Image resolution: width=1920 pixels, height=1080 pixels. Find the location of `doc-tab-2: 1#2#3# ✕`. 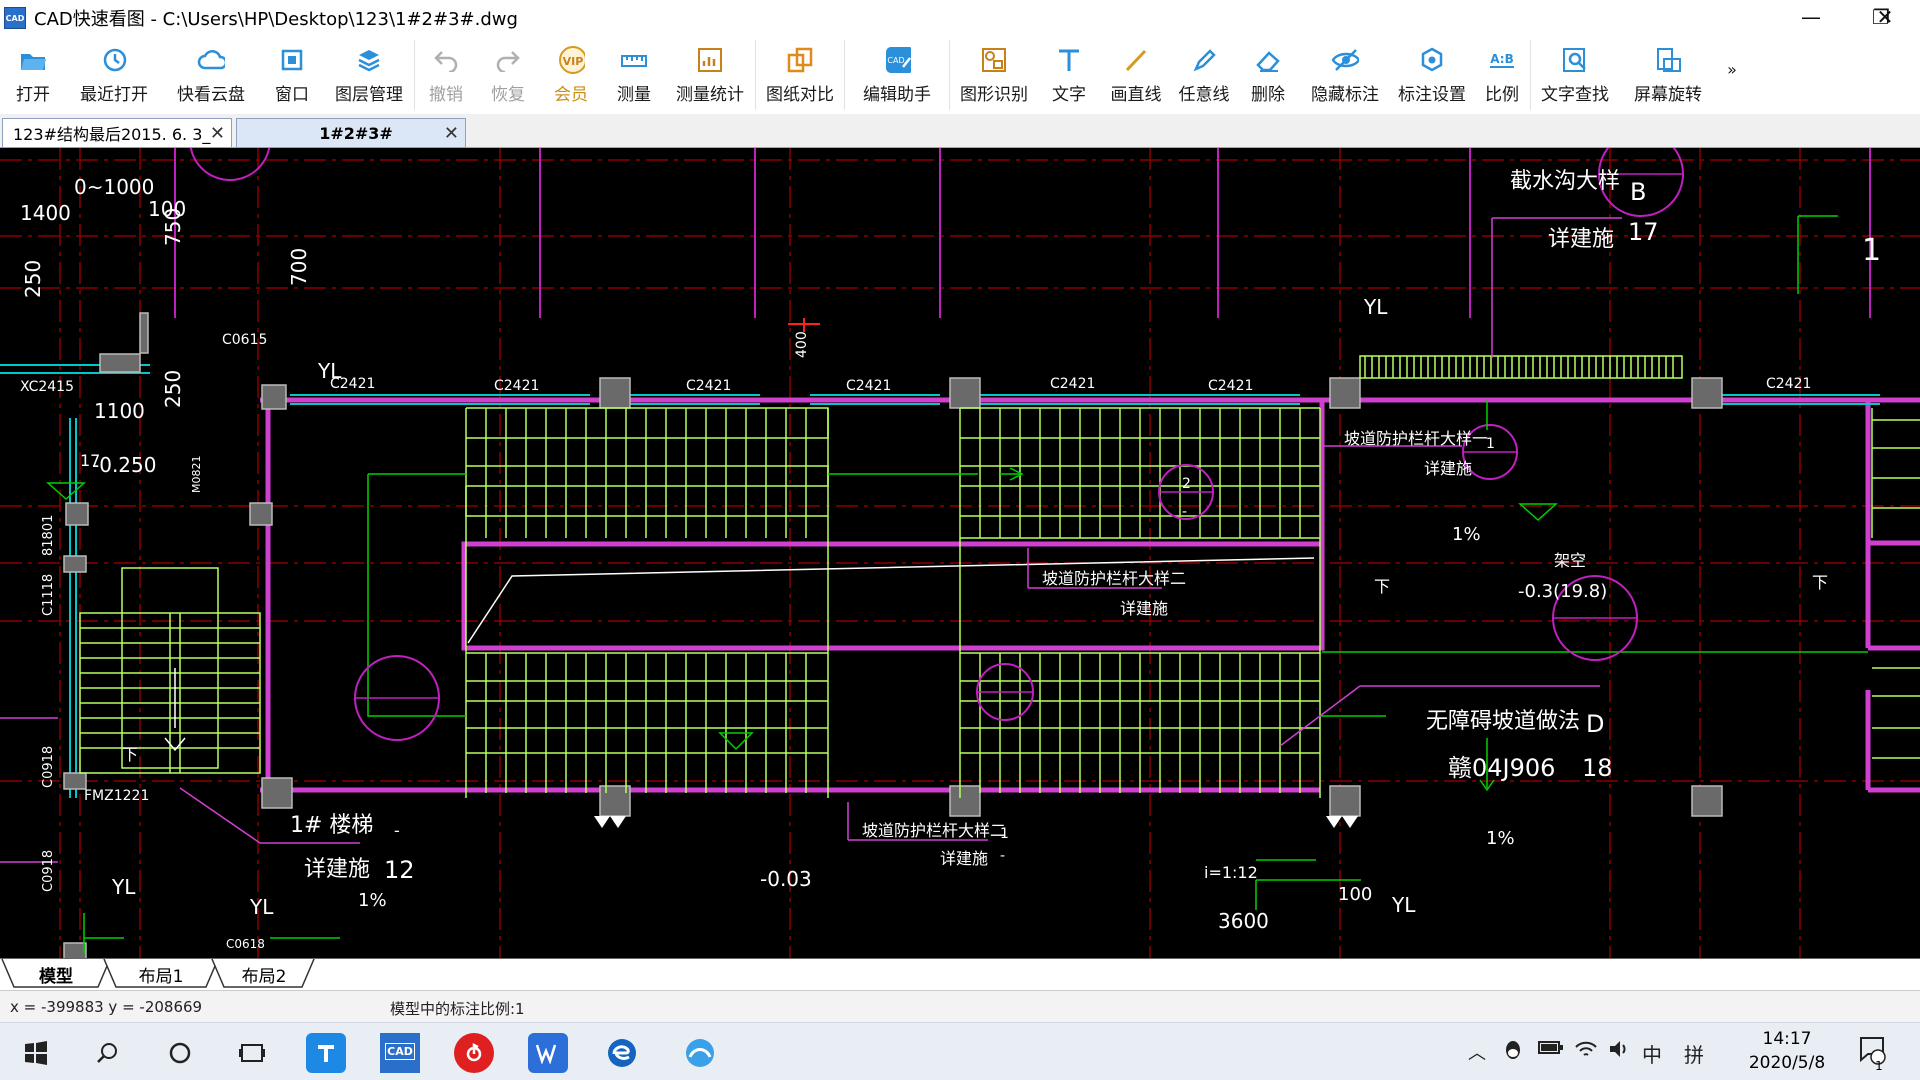

doc-tab-2: 1#2#3# ✕ is located at coordinates (351, 133).